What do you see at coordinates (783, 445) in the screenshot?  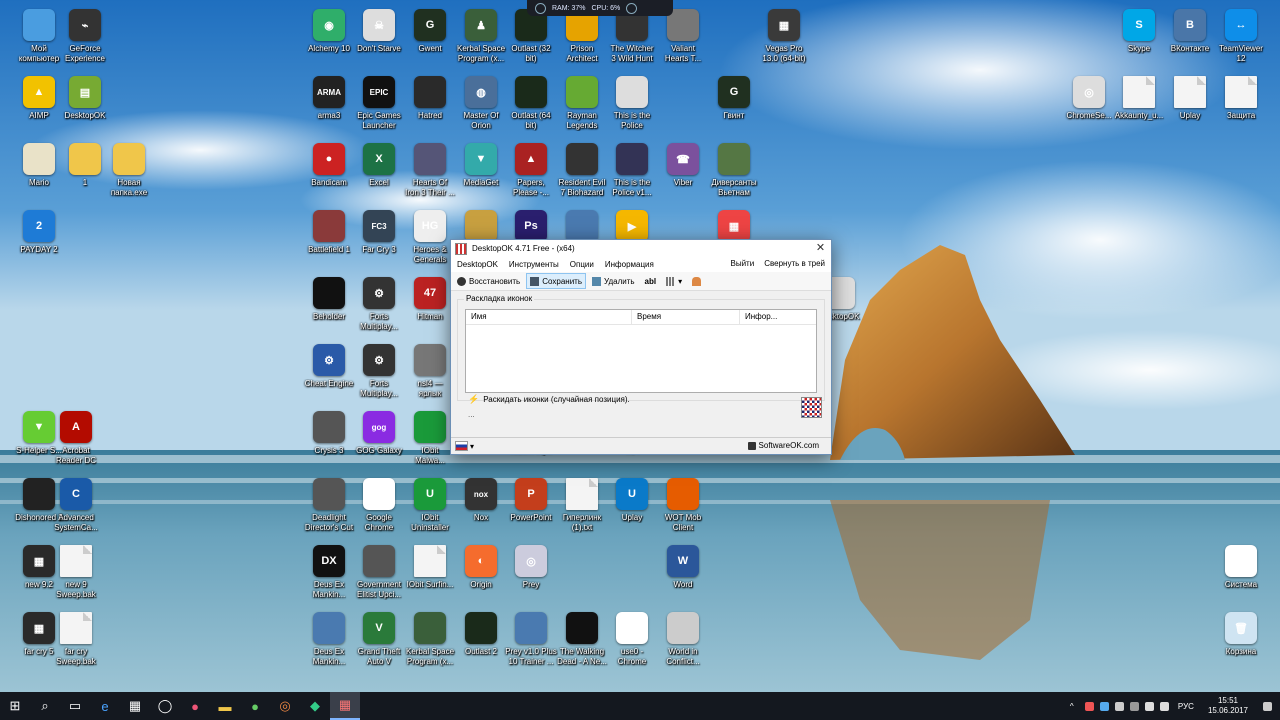 I see `softwareok-link: SoftwareOK.com` at bounding box center [783, 445].